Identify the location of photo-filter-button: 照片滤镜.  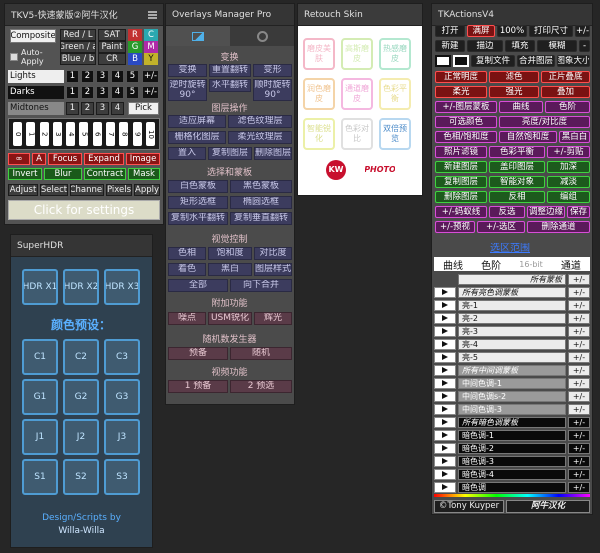
(461, 152).